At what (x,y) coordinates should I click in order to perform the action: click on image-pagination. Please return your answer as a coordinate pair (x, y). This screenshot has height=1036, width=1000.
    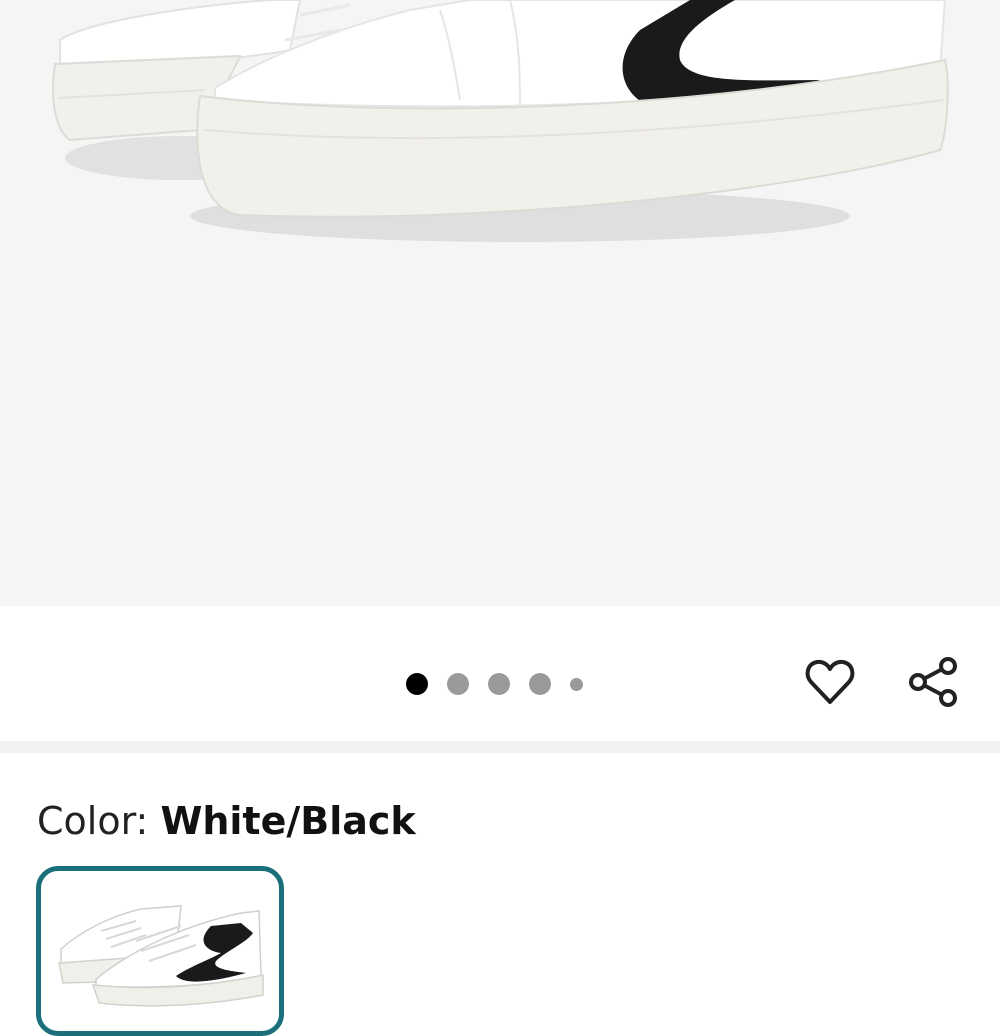
    Looking at the image, I should click on (494, 684).